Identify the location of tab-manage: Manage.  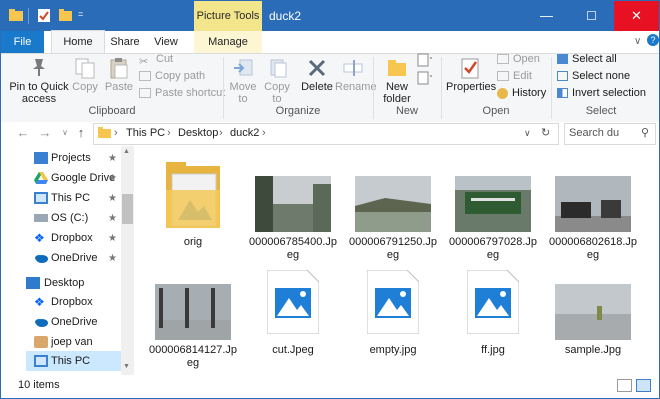
(228, 42).